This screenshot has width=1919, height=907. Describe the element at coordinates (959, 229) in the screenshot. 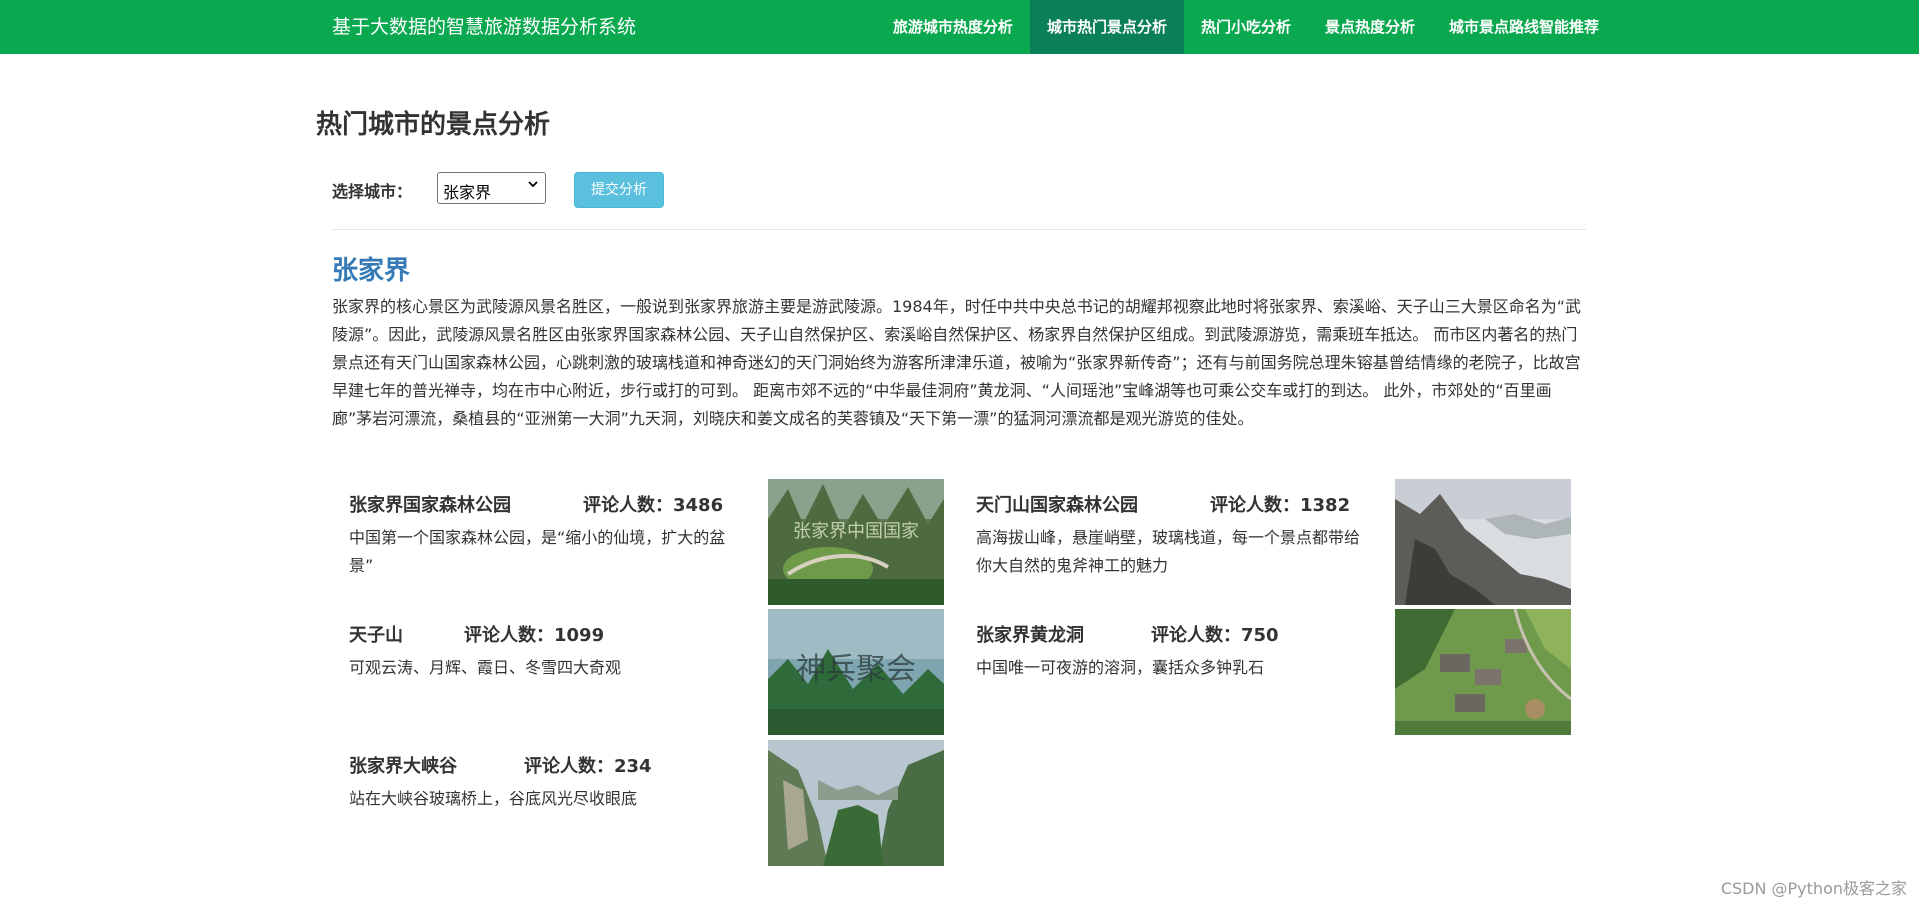

I see `divider` at that location.